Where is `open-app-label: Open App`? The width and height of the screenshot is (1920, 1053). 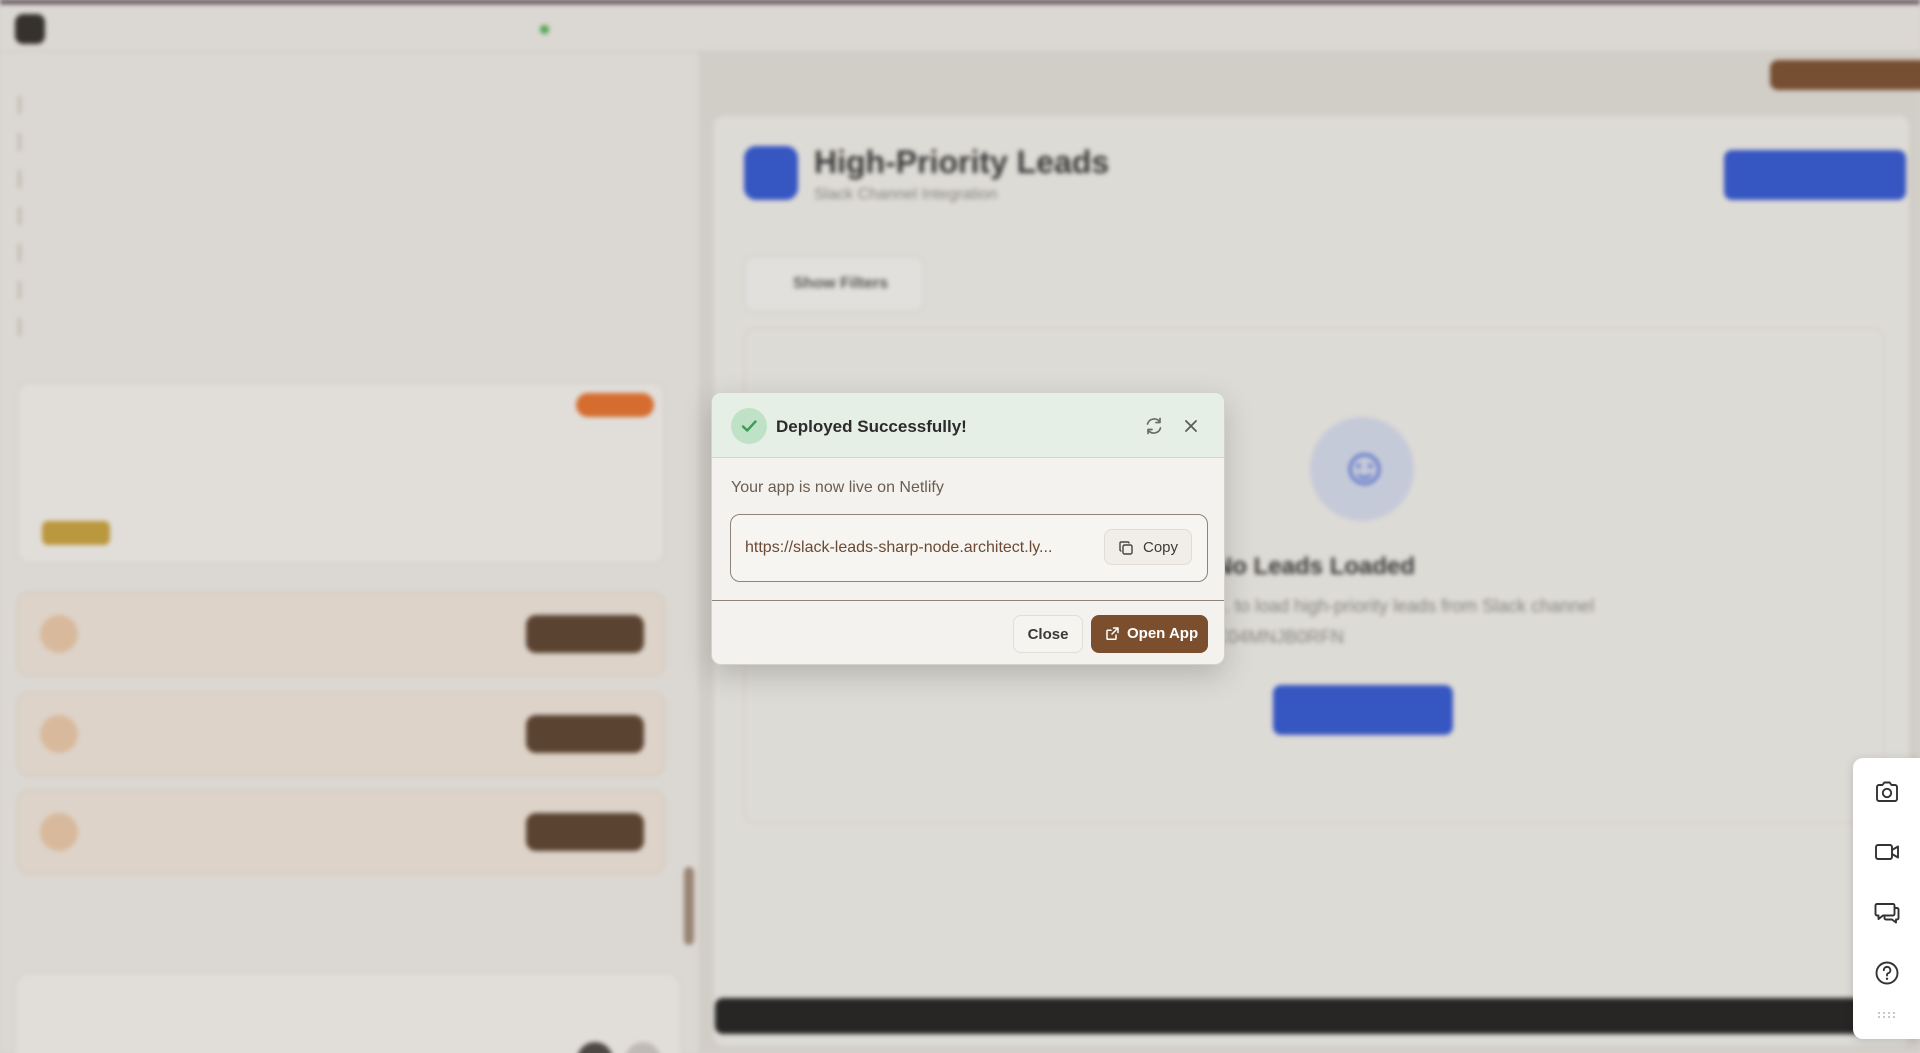 open-app-label: Open App is located at coordinates (1163, 633).